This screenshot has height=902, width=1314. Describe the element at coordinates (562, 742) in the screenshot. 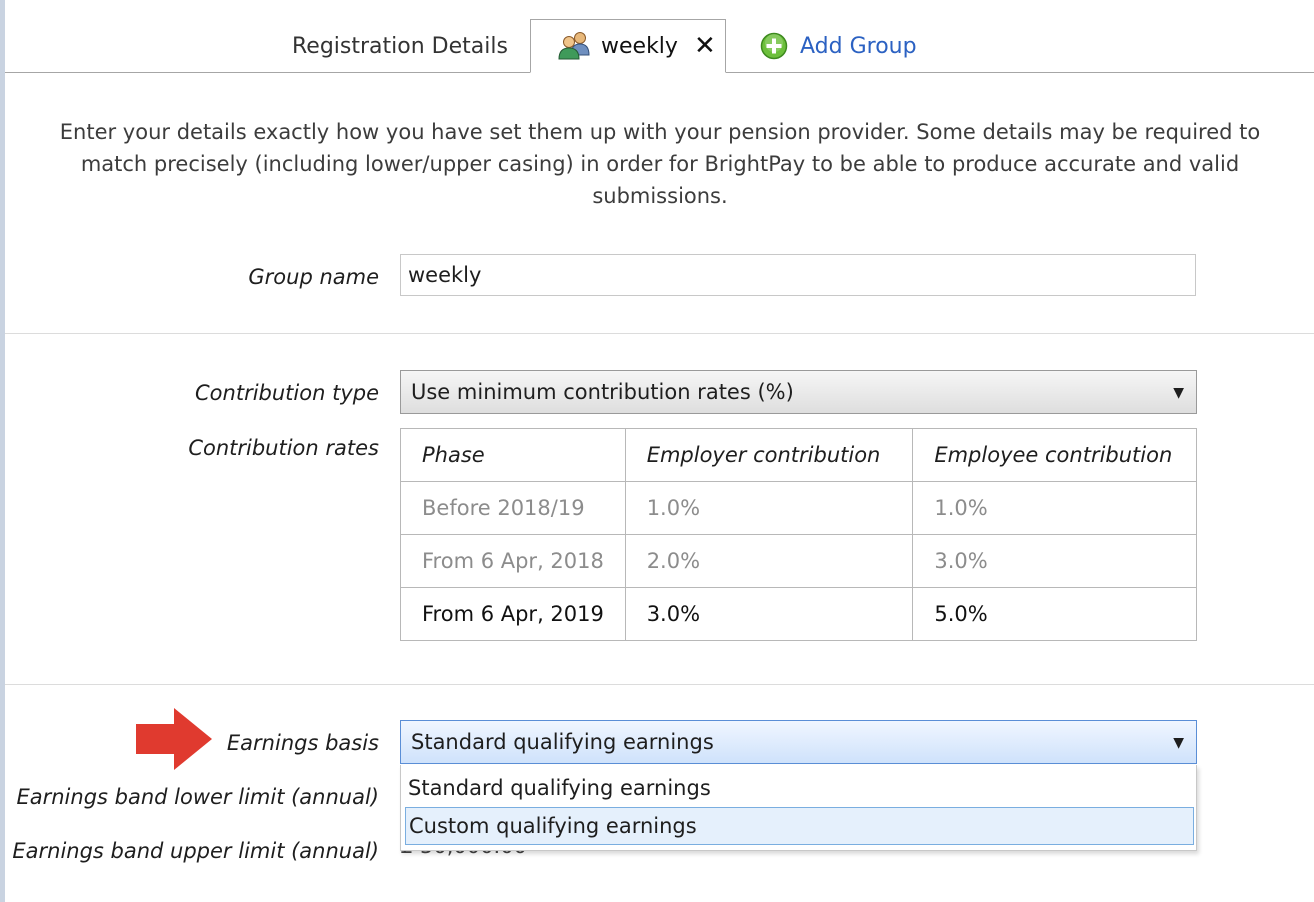

I see `earnings-basis-value: Standard qualifying earnings` at that location.